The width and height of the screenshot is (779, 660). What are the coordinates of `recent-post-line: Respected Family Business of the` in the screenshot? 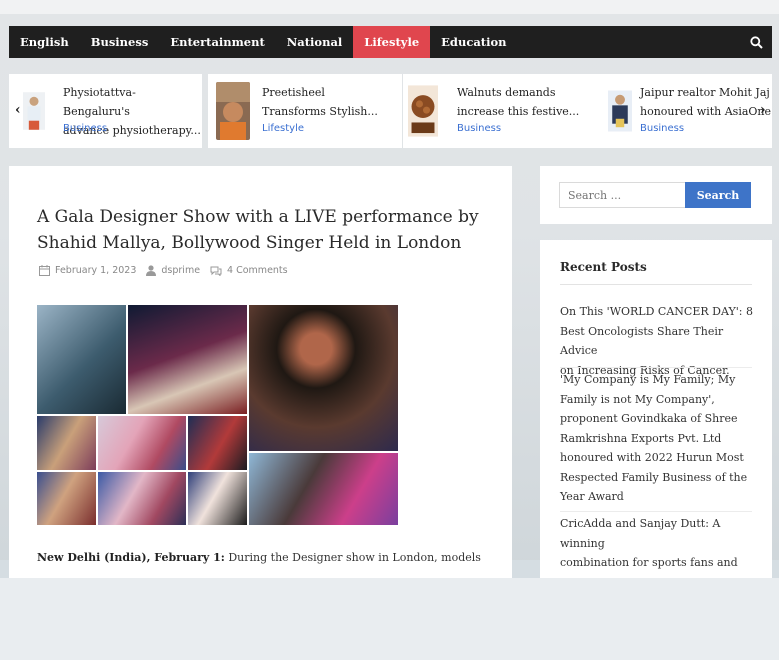 It's located at (654, 477).